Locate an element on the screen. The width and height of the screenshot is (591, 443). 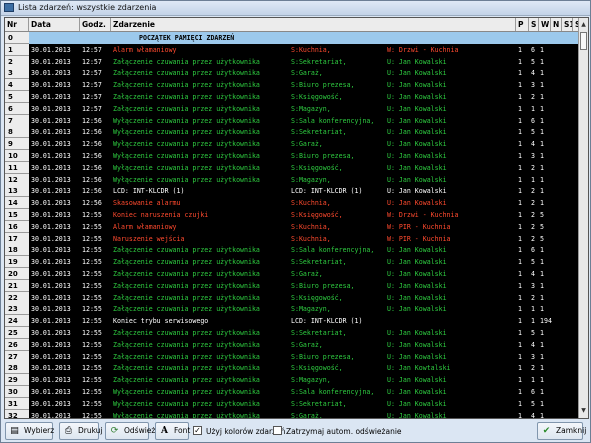
use-event-colors-checkbox: ✓ Użyj kolorów zdarzeń is located at coordinates (239, 431).